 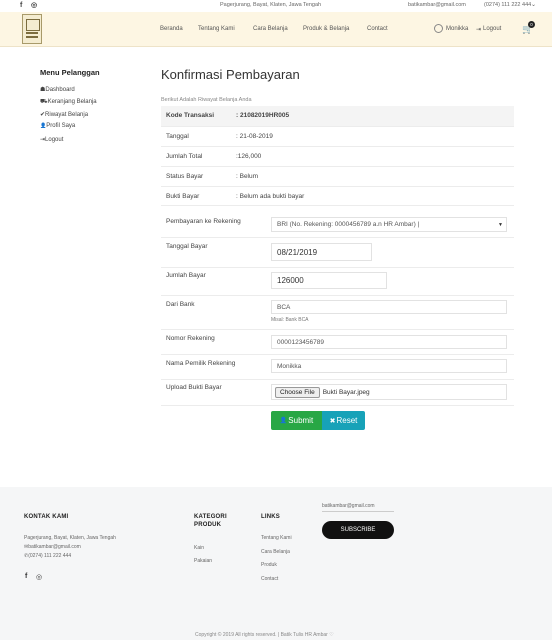 I want to click on sidebar-item-profil: 👤Profil Saya, so click(x=57, y=126).